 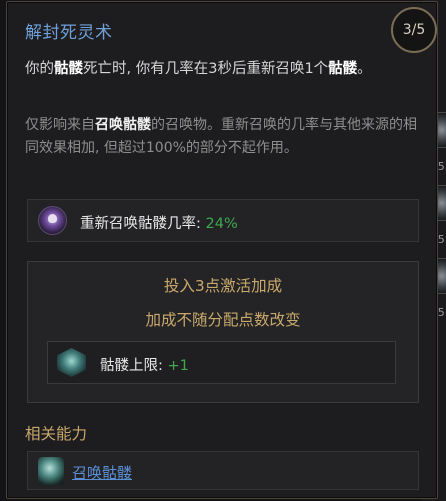 What do you see at coordinates (221, 362) in the screenshot?
I see `bonus-row: 骷髅上限: +1` at bounding box center [221, 362].